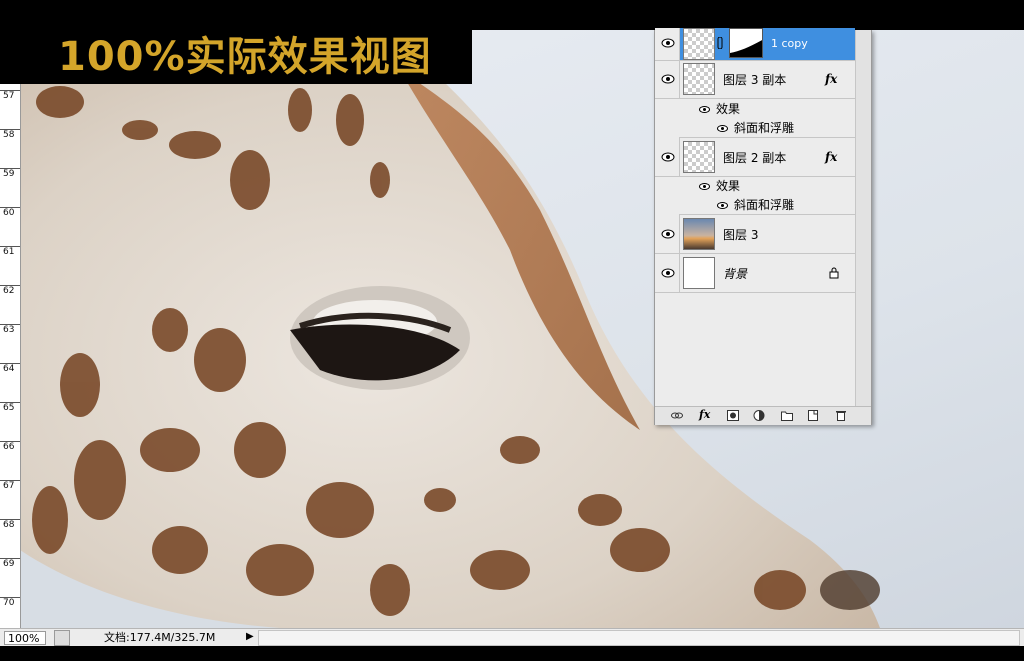 This screenshot has width=1024, height=661. I want to click on navigator-button, so click(62, 638).